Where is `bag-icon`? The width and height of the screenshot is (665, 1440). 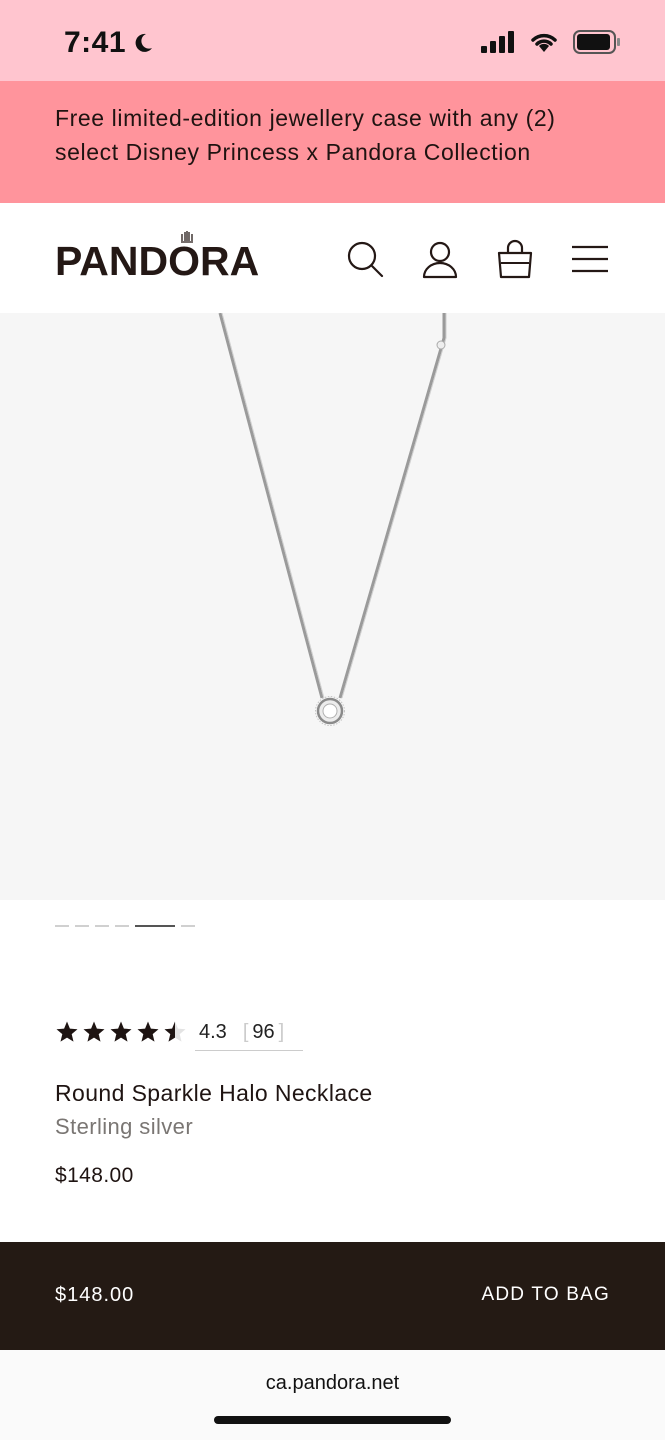 bag-icon is located at coordinates (515, 259).